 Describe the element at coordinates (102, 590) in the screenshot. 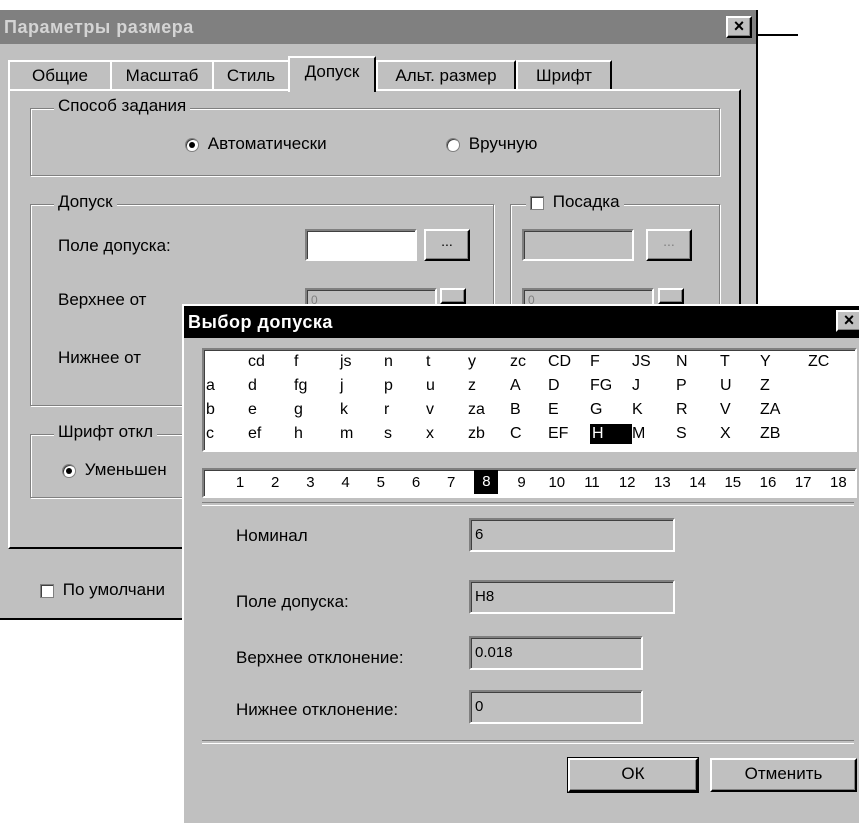

I see `default-checkbox: По умолчани` at that location.